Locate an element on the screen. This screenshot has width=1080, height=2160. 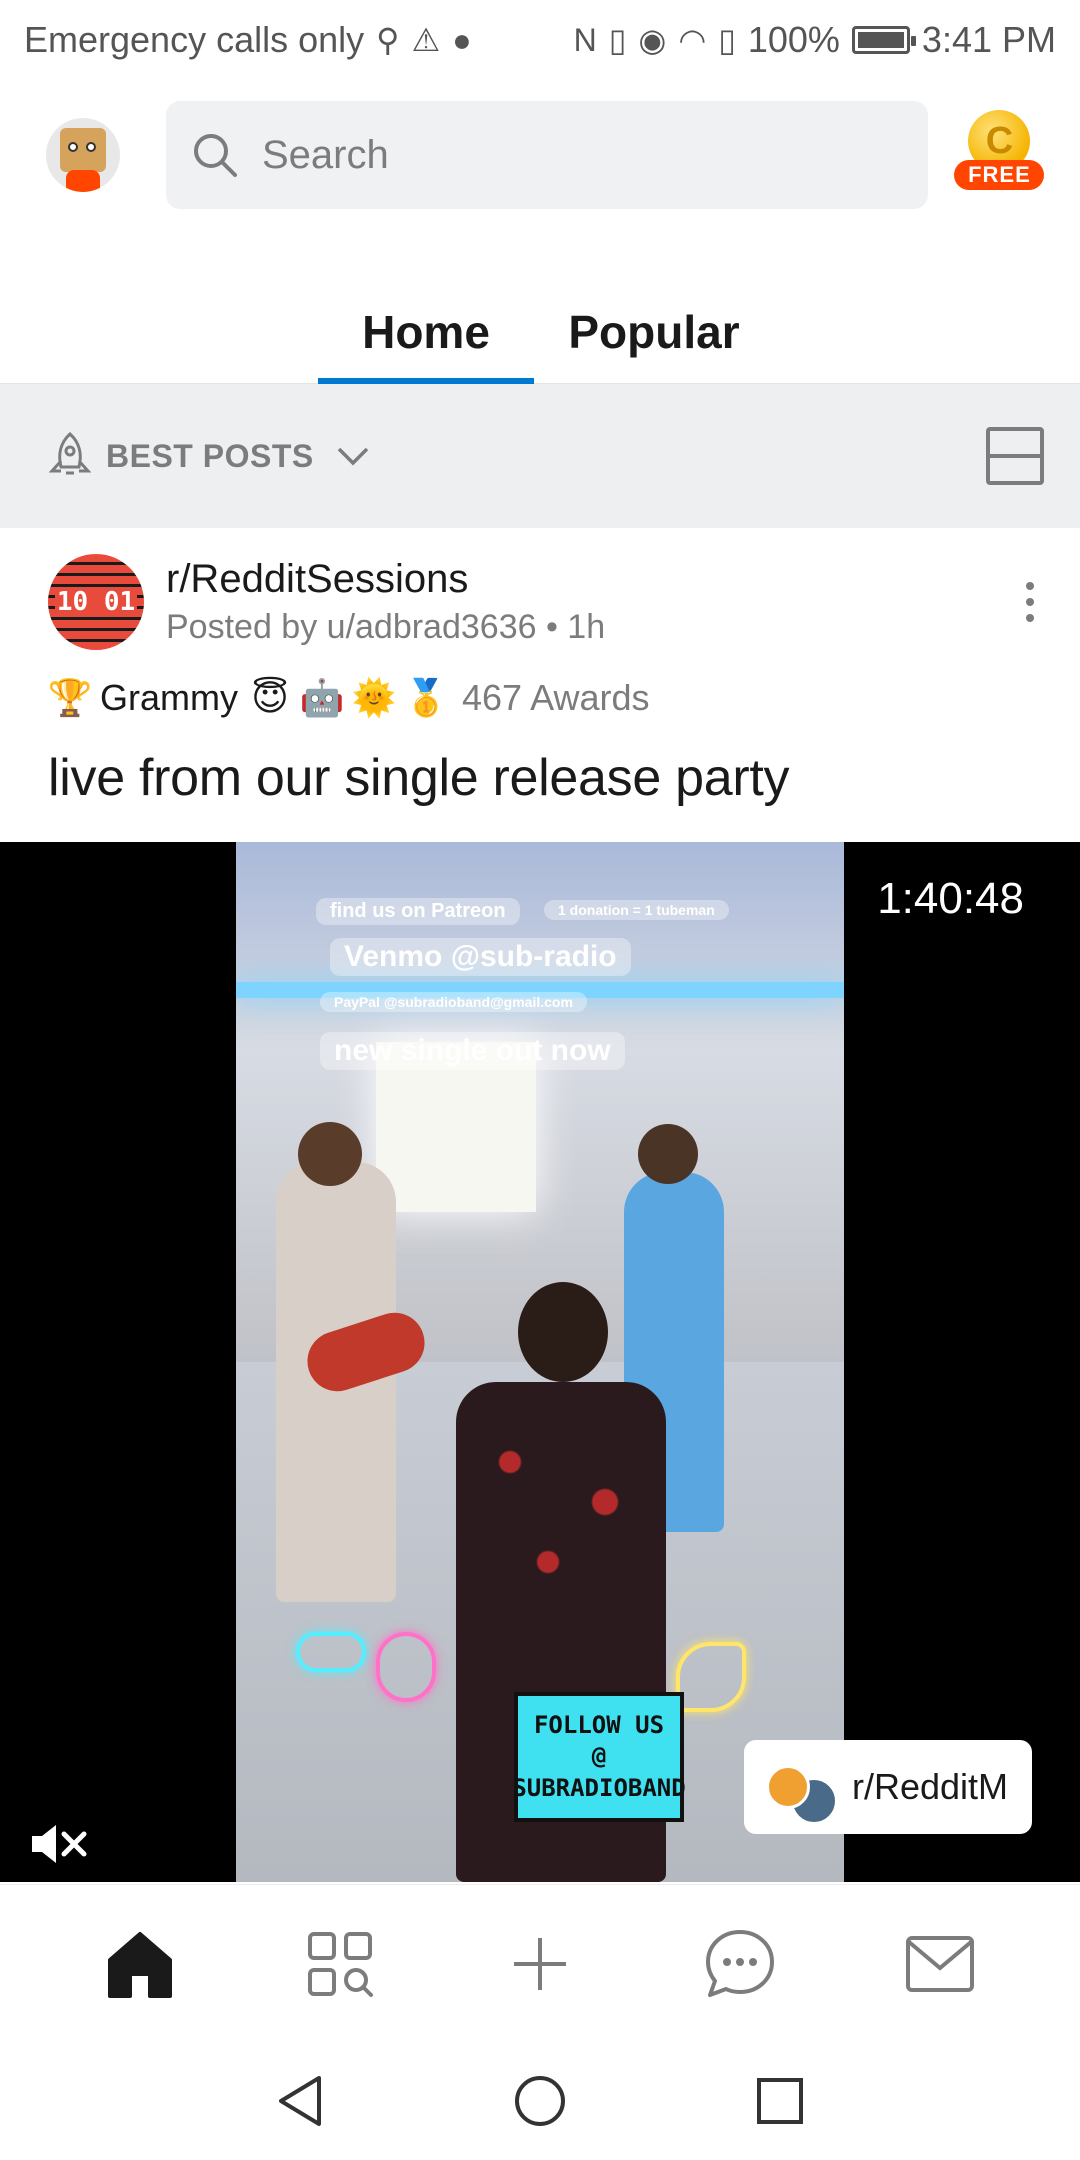
home-circle-icon is located at coordinates (540, 2101).